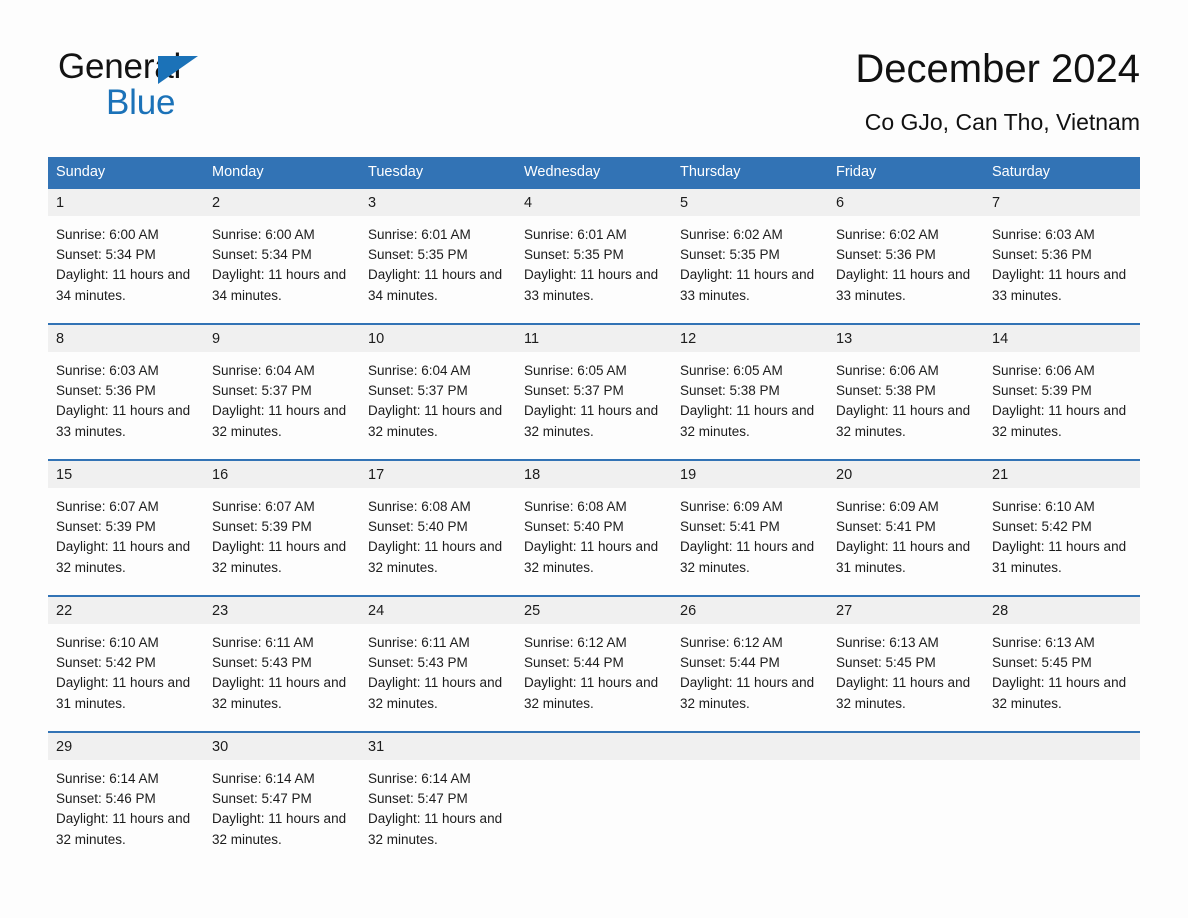 The width and height of the screenshot is (1188, 918). I want to click on title-block: December 2024 Co GJo, Can Tho, Vietnam, so click(997, 90).